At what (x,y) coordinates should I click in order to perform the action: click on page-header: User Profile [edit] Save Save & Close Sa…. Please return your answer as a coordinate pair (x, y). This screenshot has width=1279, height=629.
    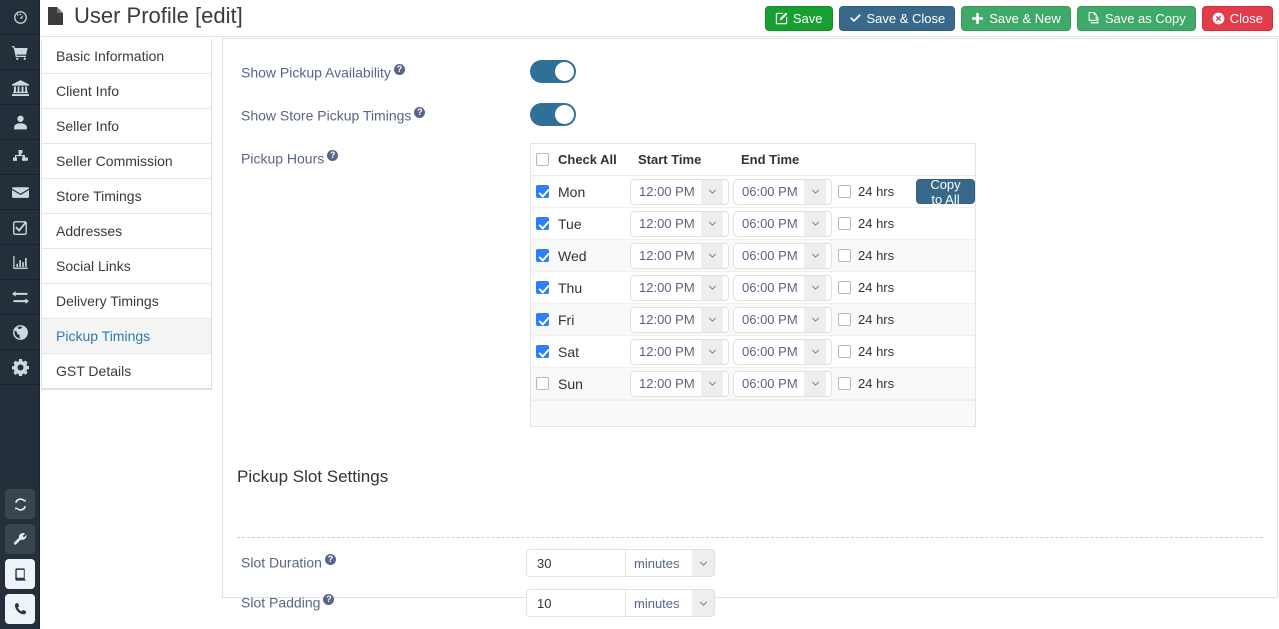
    Looking at the image, I should click on (659, 18).